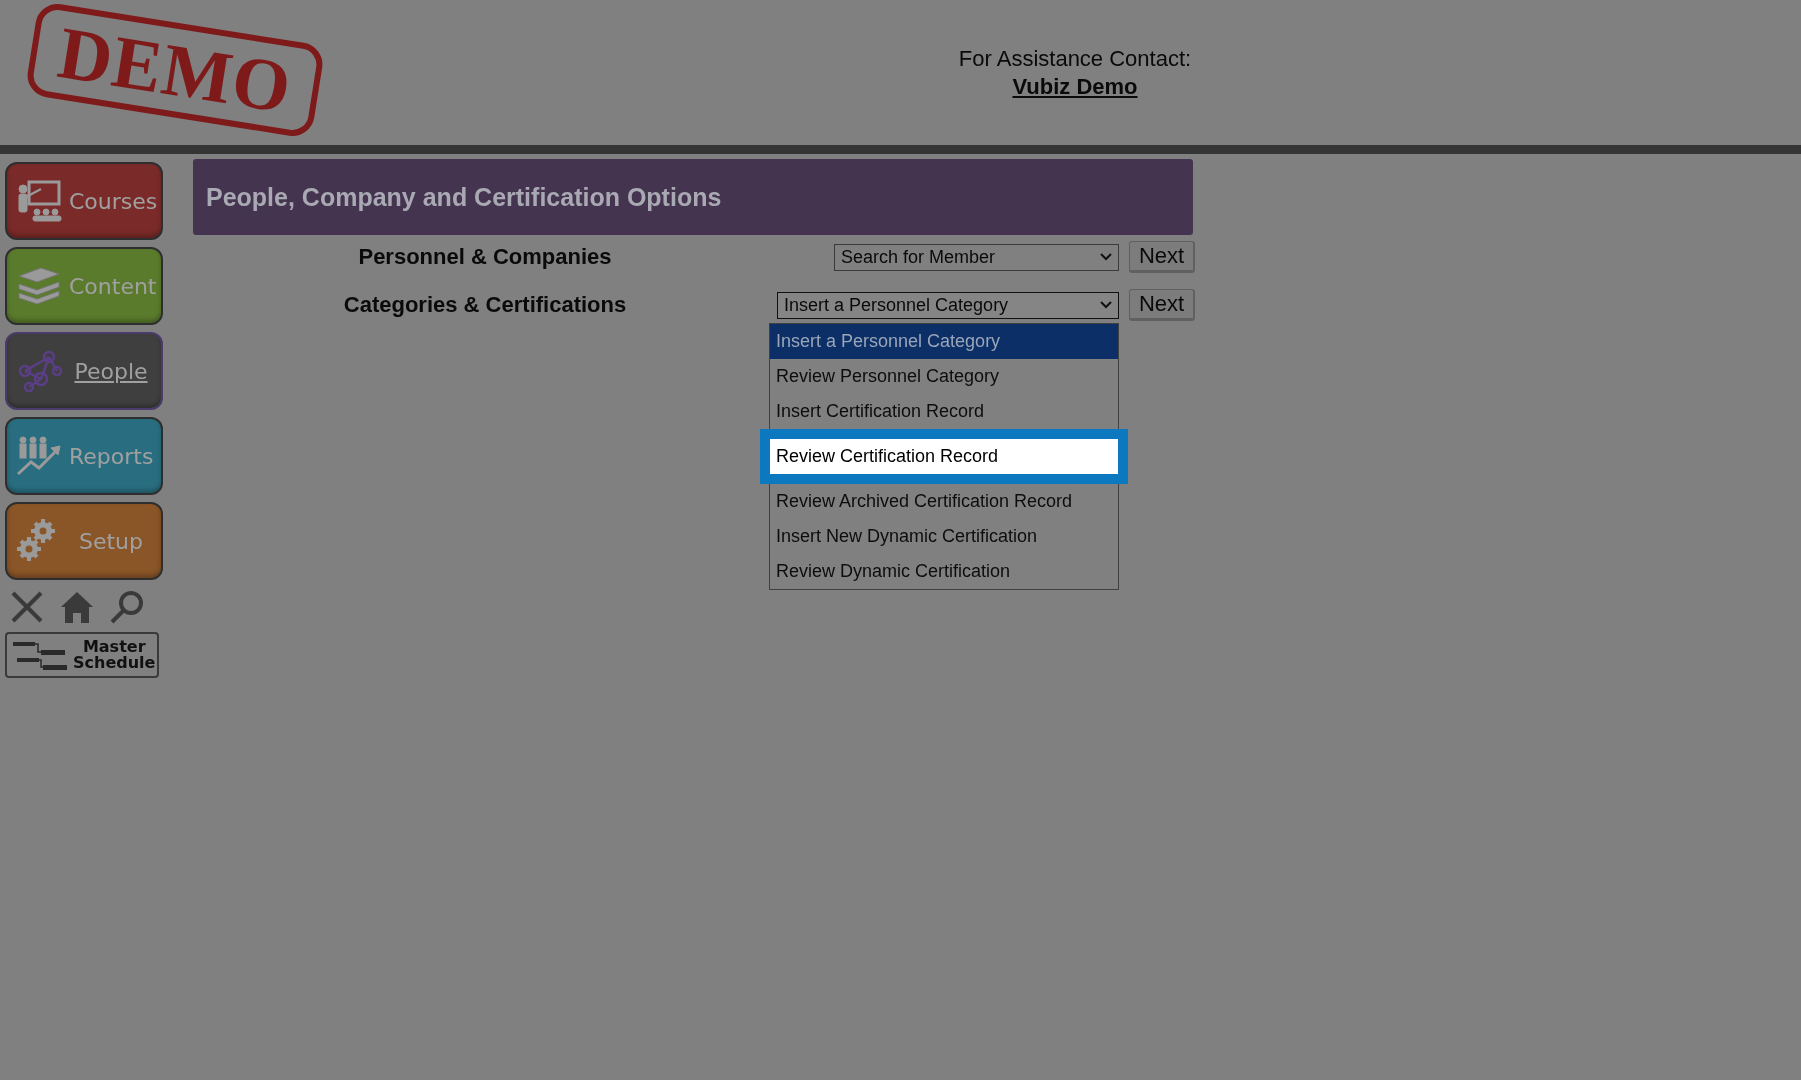  Describe the element at coordinates (84, 201) in the screenshot. I see `nav-button: Courses` at that location.